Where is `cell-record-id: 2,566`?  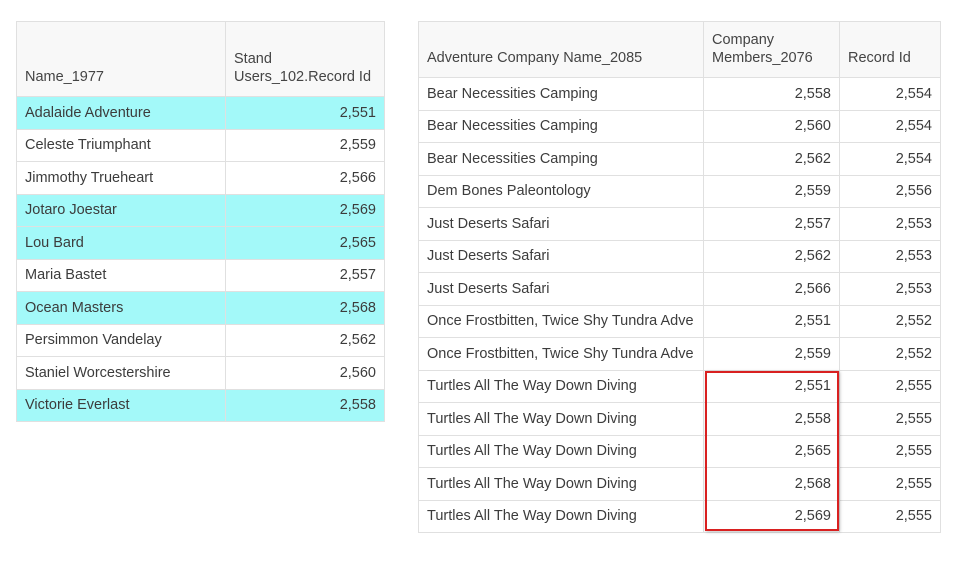
cell-record-id: 2,566 is located at coordinates (305, 178).